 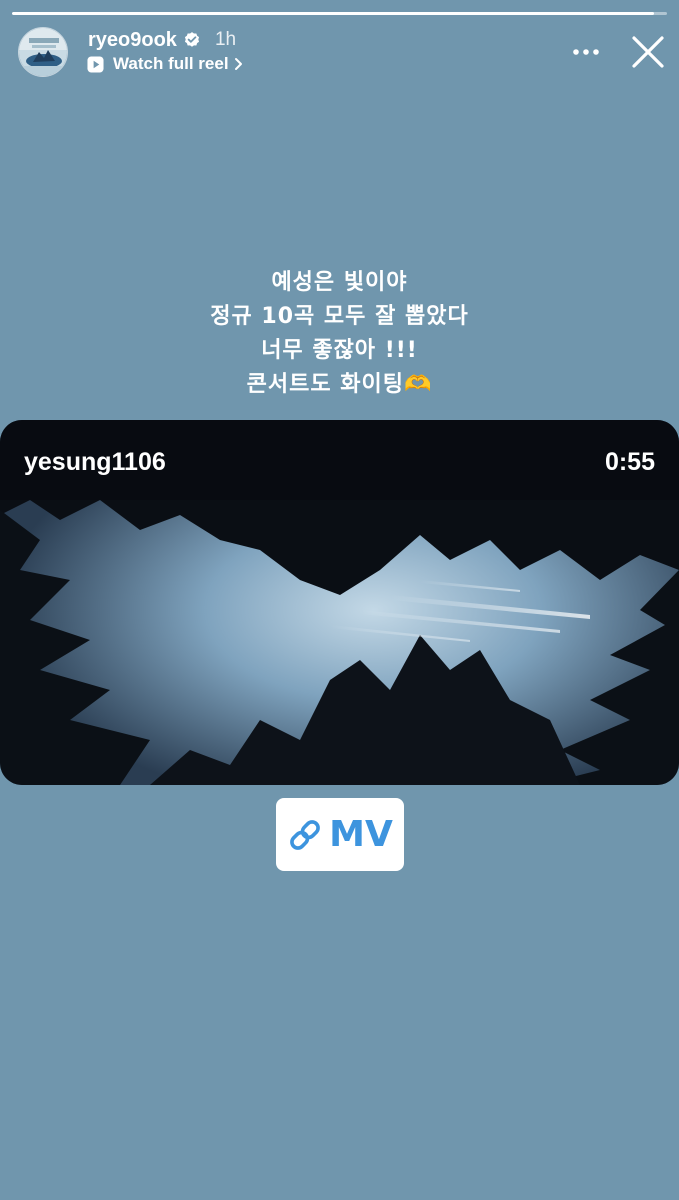 I want to click on link-icon, so click(x=305, y=834).